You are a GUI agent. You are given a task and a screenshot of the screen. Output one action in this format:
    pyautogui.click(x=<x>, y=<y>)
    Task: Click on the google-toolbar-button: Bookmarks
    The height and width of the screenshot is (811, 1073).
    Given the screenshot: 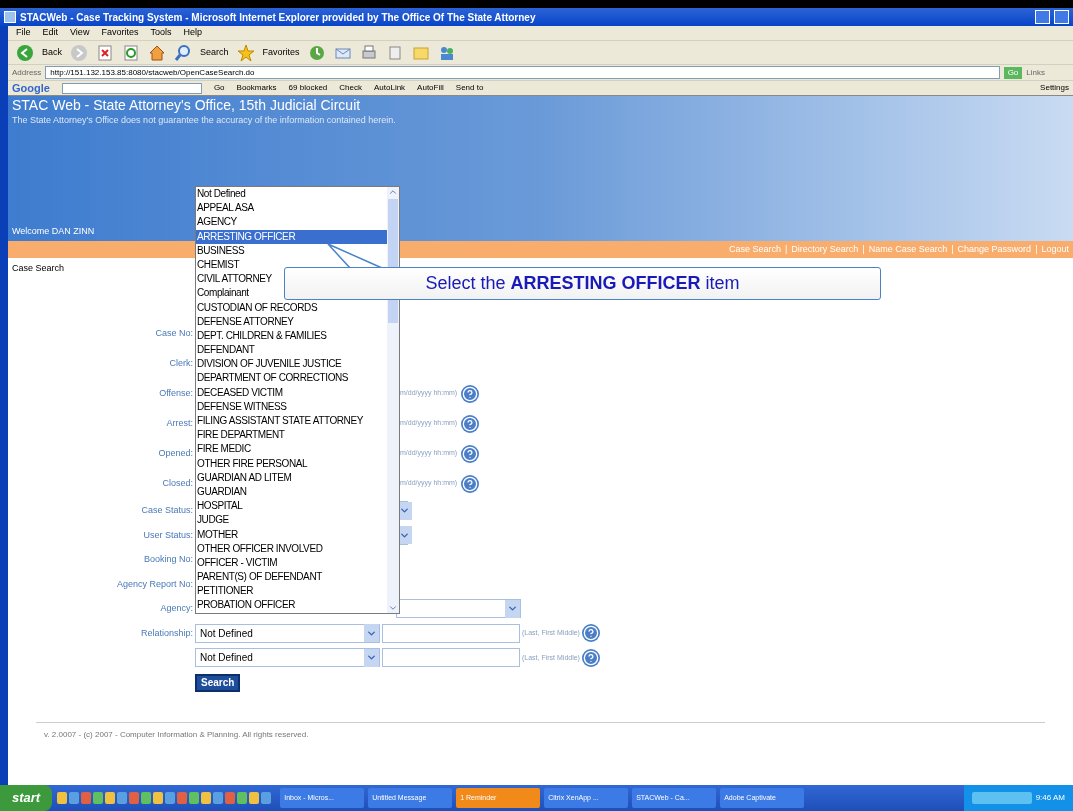 What is the action you would take?
    pyautogui.click(x=256, y=88)
    